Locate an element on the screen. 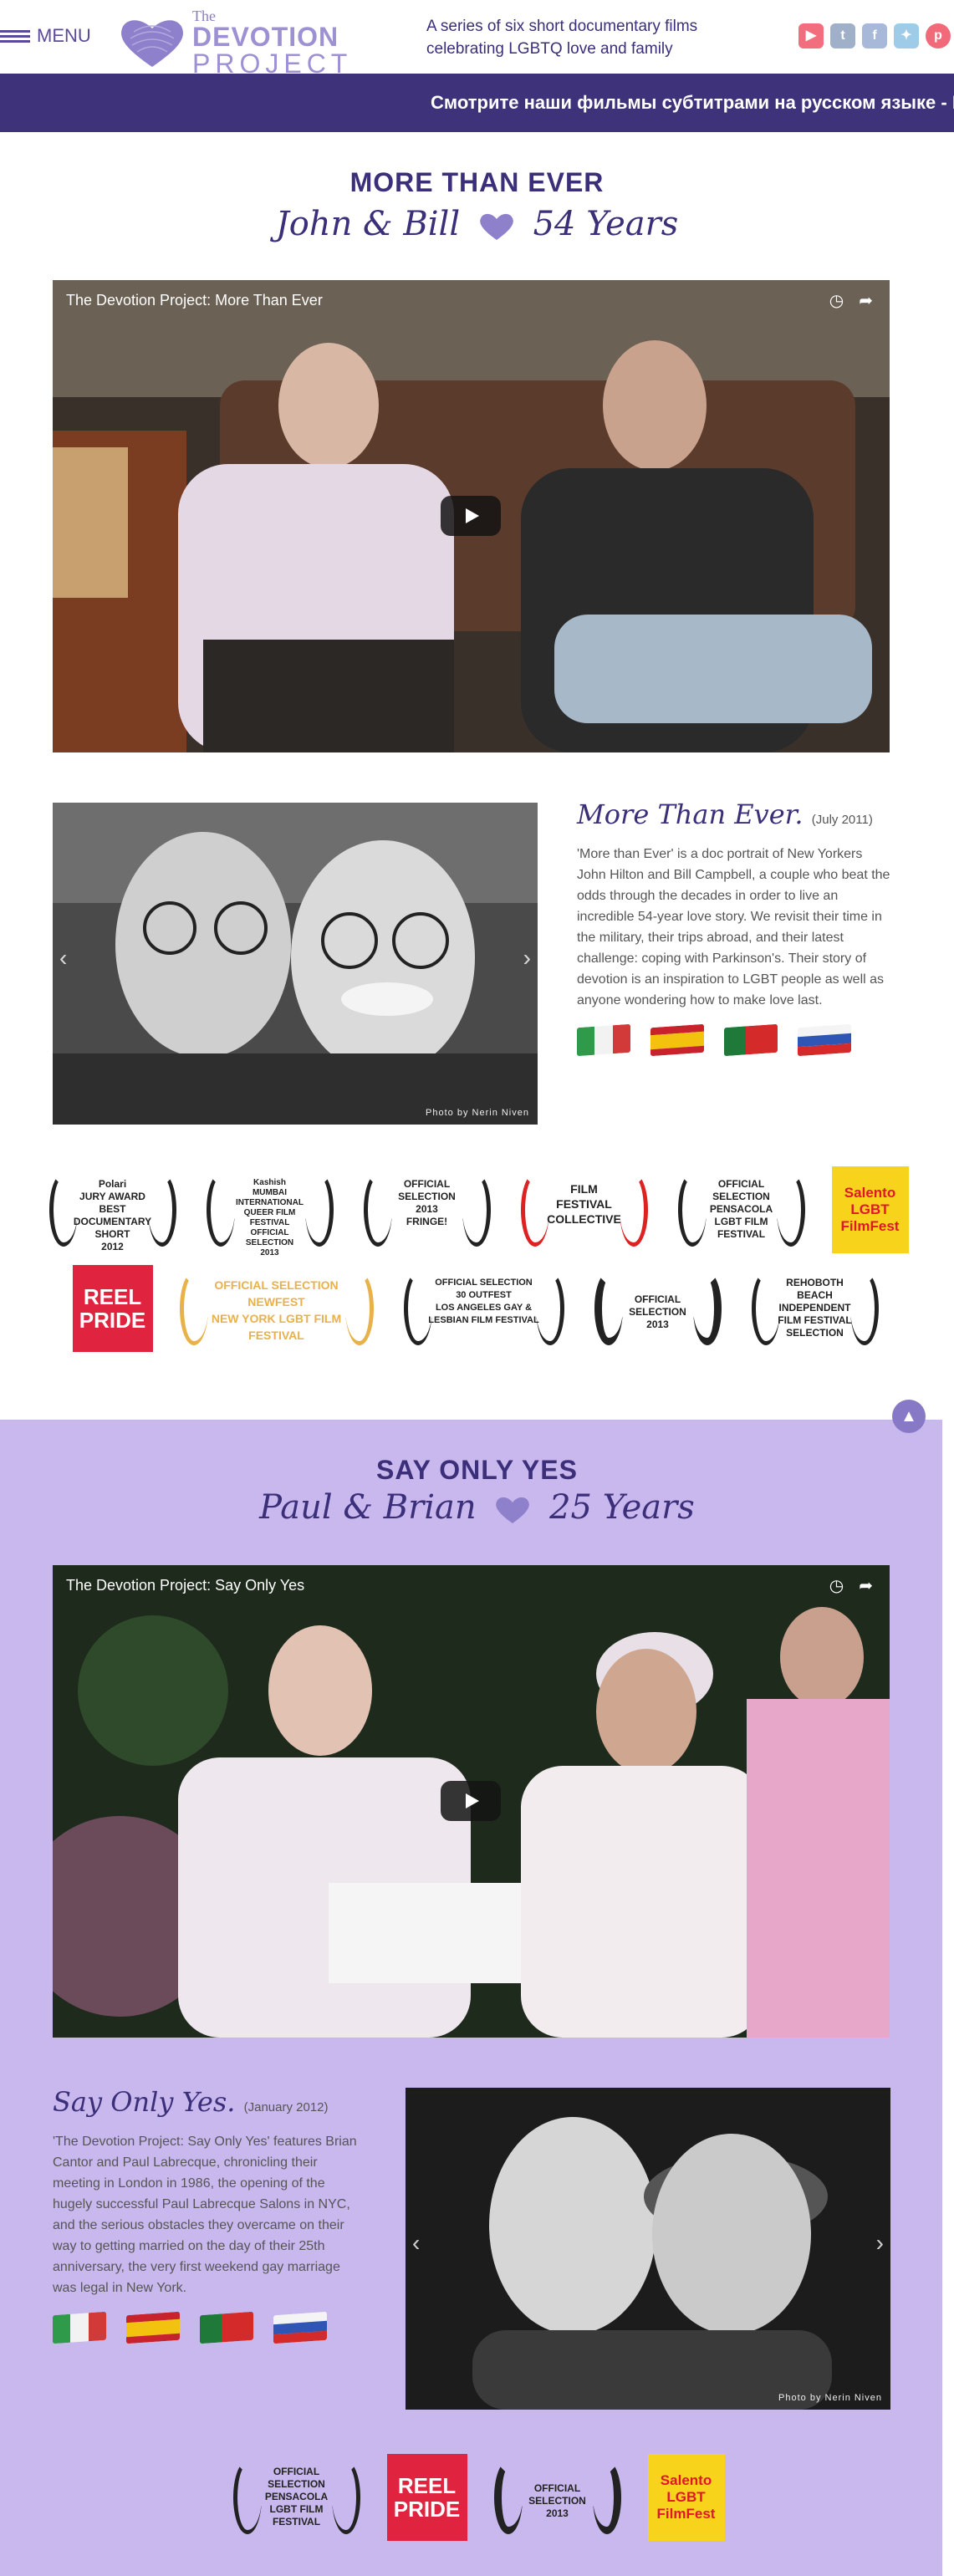 This screenshot has height=2576, width=954. couple-years: 54 Years is located at coordinates (606, 224).